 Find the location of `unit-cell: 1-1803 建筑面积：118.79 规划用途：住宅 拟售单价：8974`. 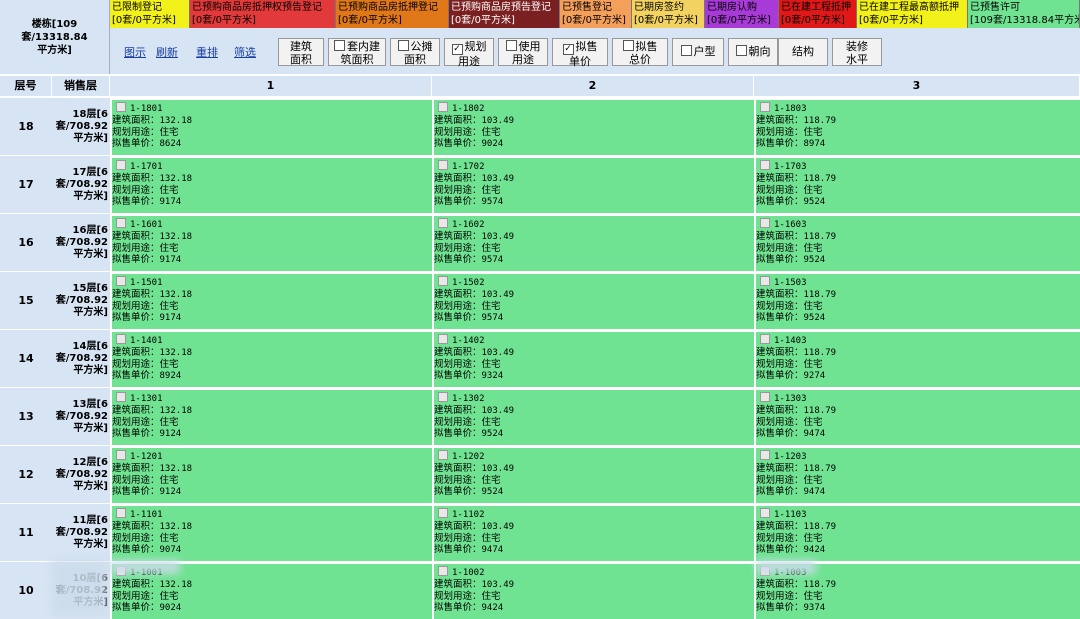

unit-cell: 1-1803 建筑面积：118.79 规划用途：住宅 拟售单价：8974 is located at coordinates (918, 127).